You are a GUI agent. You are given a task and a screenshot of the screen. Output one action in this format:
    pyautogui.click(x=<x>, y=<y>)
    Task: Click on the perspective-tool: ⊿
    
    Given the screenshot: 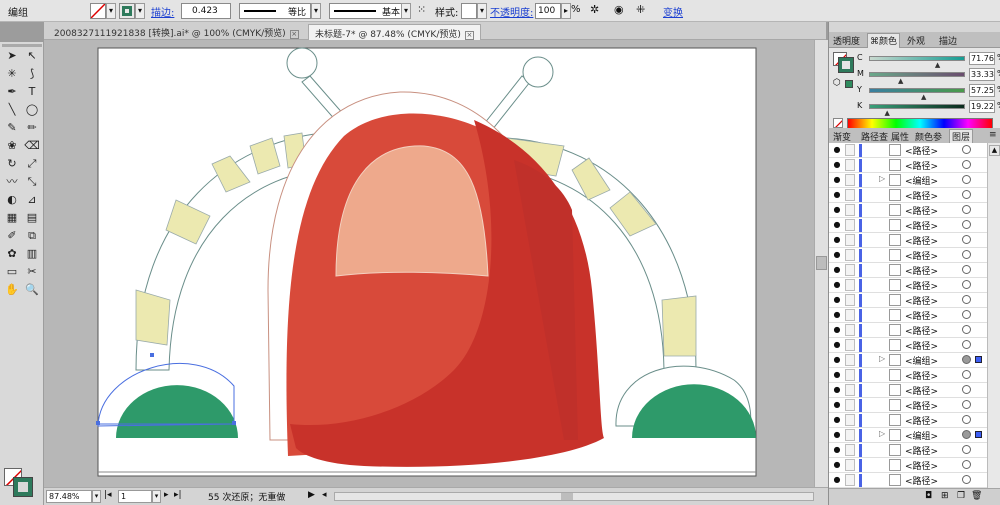 What is the action you would take?
    pyautogui.click(x=32, y=200)
    